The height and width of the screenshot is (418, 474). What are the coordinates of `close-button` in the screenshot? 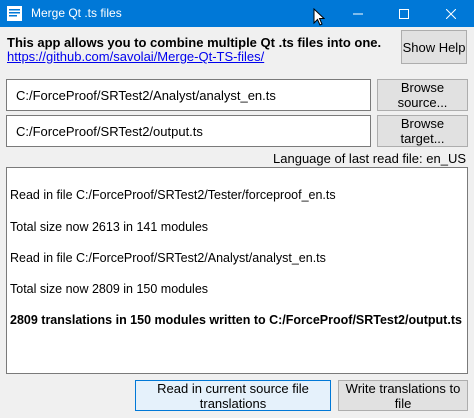 It's located at (451, 13).